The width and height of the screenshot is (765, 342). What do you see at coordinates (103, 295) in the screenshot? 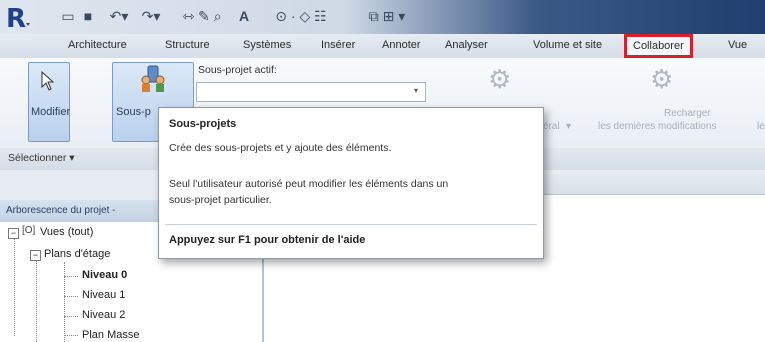
I see `tree-item-niveau-1: Niveau 1` at bounding box center [103, 295].